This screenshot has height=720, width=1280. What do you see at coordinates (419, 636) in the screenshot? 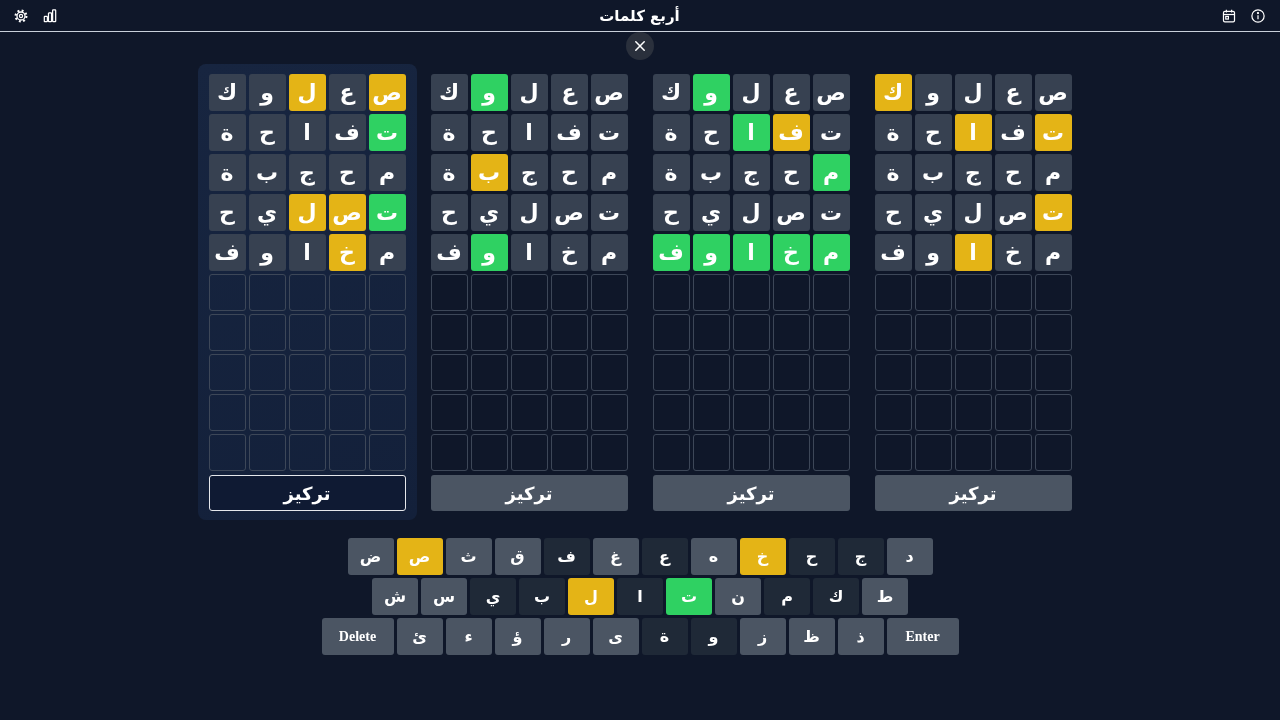
I see `keyboard-key: ئ` at bounding box center [419, 636].